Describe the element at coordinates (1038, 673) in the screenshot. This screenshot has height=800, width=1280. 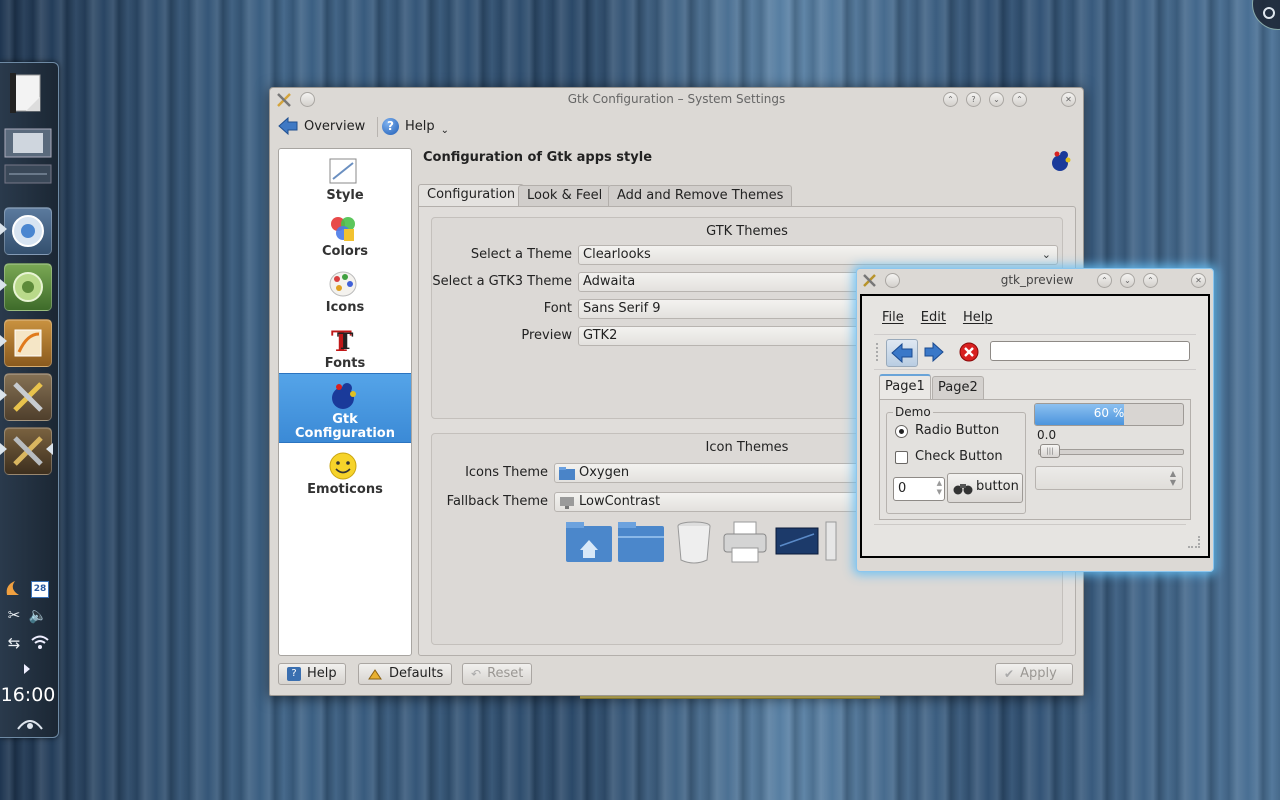
I see `apply-button-label: Apply` at that location.